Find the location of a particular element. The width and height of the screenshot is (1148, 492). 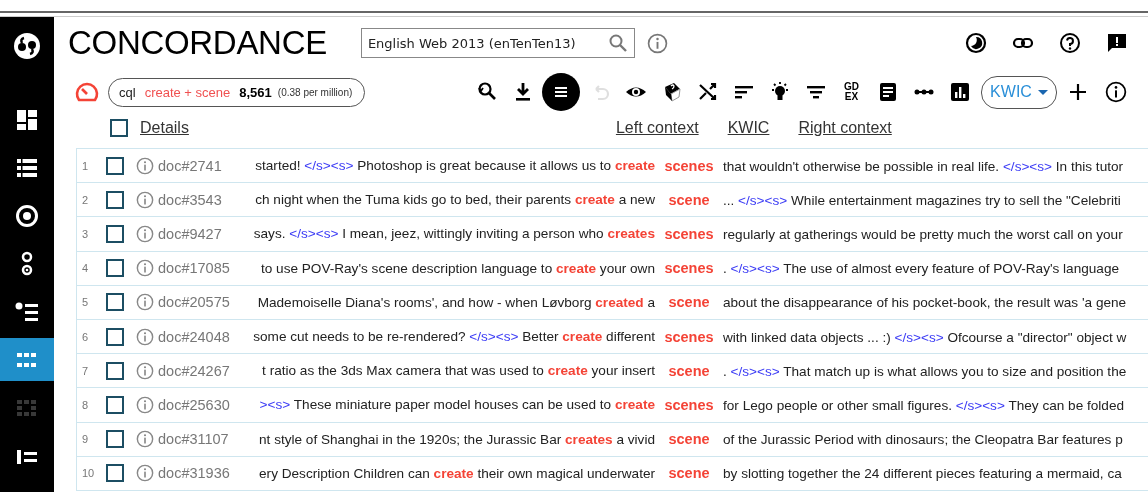

row-number: 5 is located at coordinates (85, 302).